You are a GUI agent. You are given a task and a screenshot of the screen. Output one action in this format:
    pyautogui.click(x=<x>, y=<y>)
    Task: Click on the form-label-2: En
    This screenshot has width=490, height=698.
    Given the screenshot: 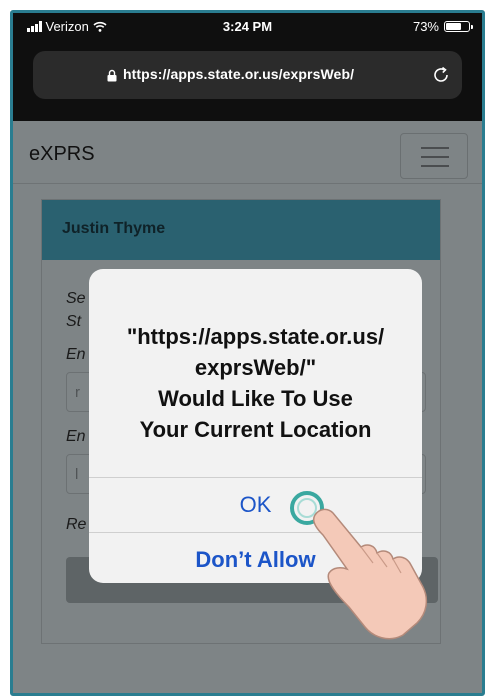 What is the action you would take?
    pyautogui.click(x=76, y=436)
    